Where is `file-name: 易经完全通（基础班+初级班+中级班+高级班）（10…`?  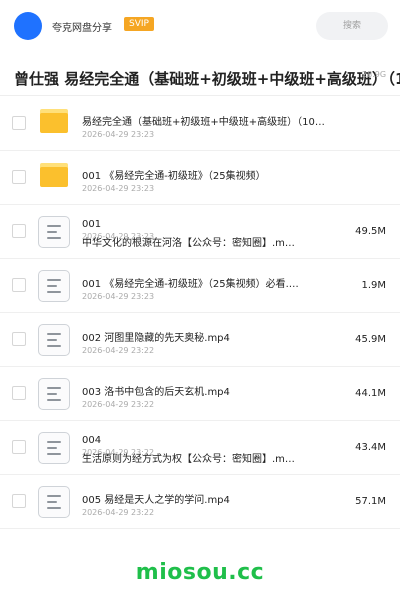
file-name: 易经完全通（基础班+初级班+中级班+高级班）（10… is located at coordinates (203, 122).